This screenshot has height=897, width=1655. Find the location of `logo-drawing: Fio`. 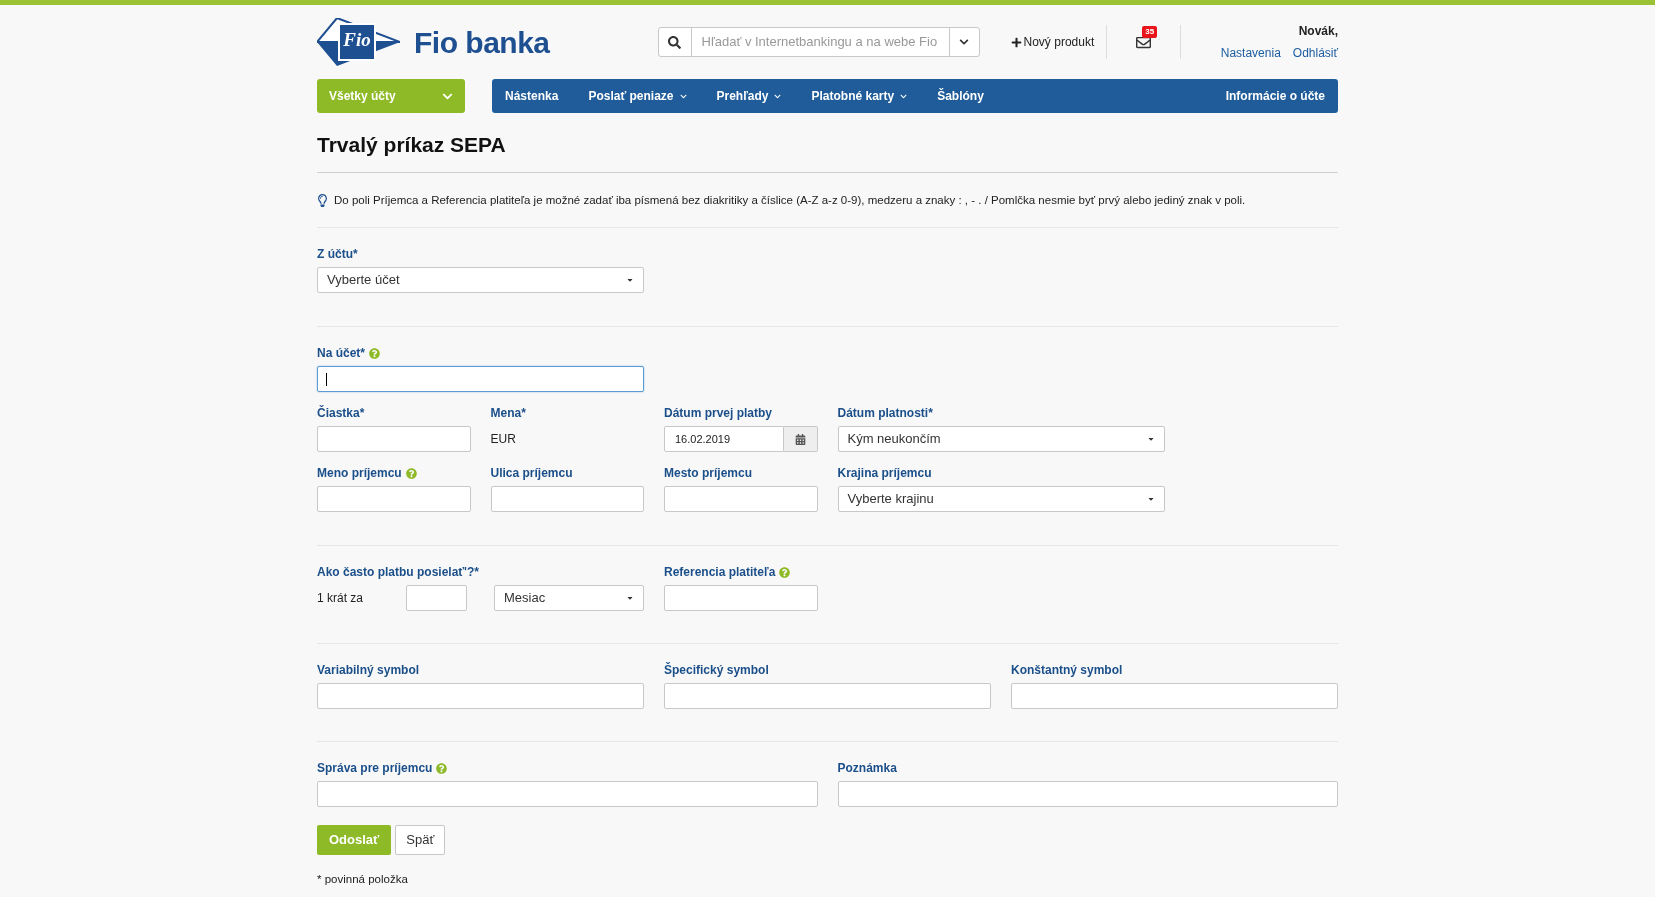

logo-drawing: Fio is located at coordinates (358, 42).